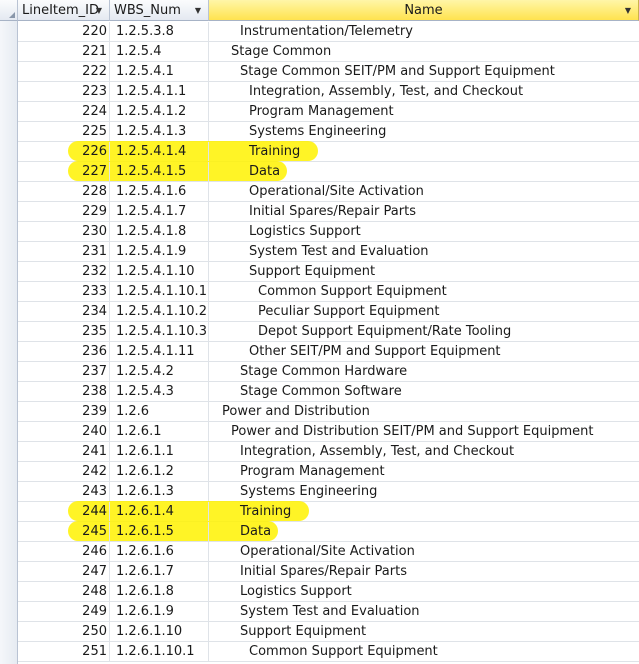 This screenshot has height=664, width=639. What do you see at coordinates (159, 371) in the screenshot?
I see `cell-wbs-num: 1.2.5.4.2` at bounding box center [159, 371].